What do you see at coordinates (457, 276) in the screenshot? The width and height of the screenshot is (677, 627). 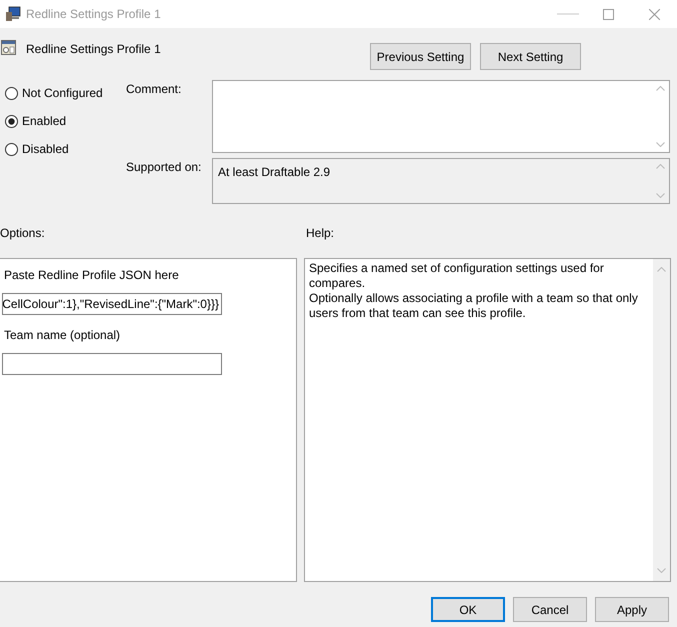 I see `help-text: Specifies a named set of configuration settings used for compares.` at bounding box center [457, 276].